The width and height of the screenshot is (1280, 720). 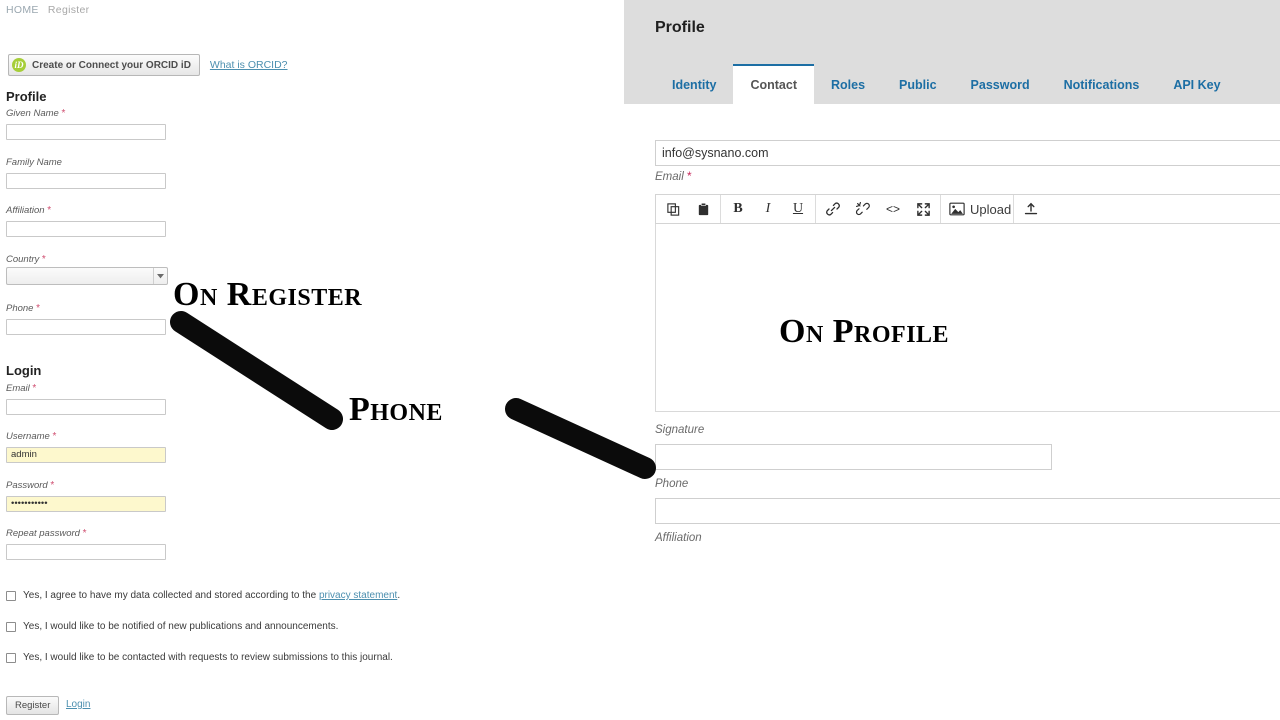 I want to click on tab-identity: Identity, so click(x=694, y=84).